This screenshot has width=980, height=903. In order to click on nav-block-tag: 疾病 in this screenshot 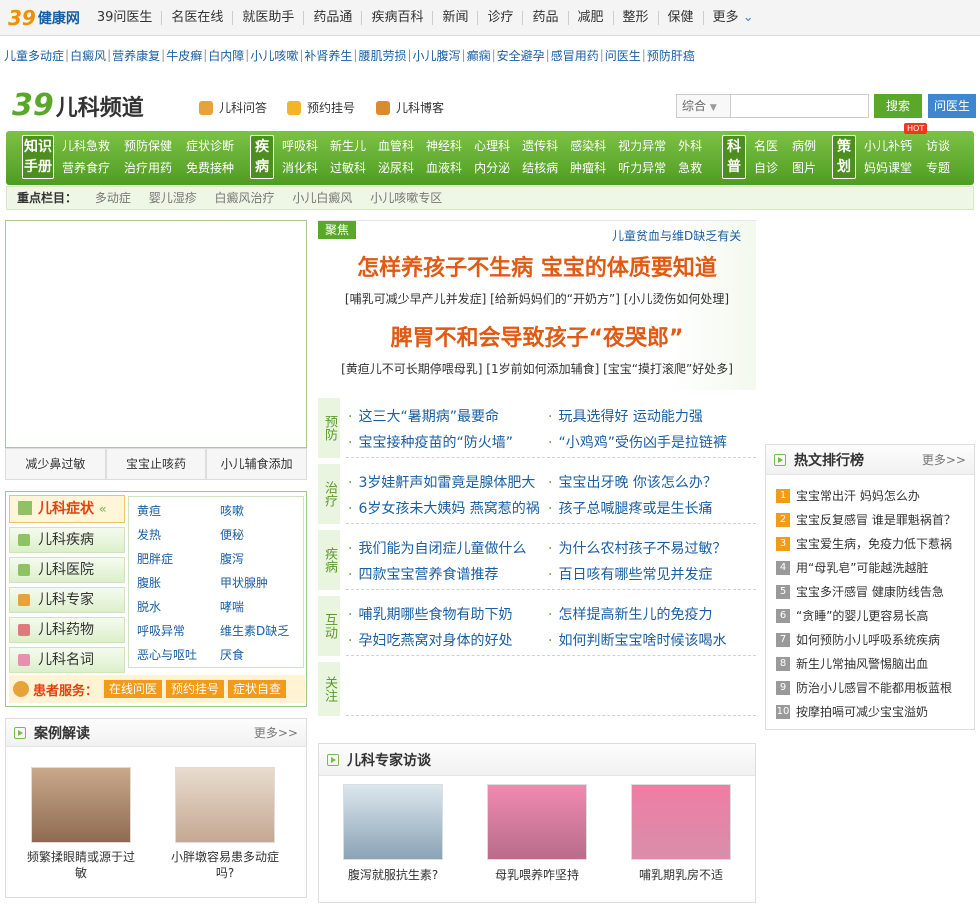, I will do `click(262, 157)`.